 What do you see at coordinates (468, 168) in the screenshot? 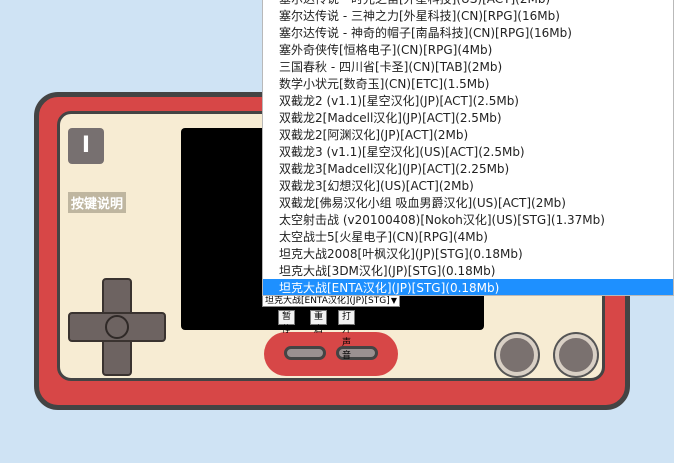
I see `dropdown-option: 双截龙3[Madcell汉化](JP)[ACT](2.25Mb)` at bounding box center [468, 168].